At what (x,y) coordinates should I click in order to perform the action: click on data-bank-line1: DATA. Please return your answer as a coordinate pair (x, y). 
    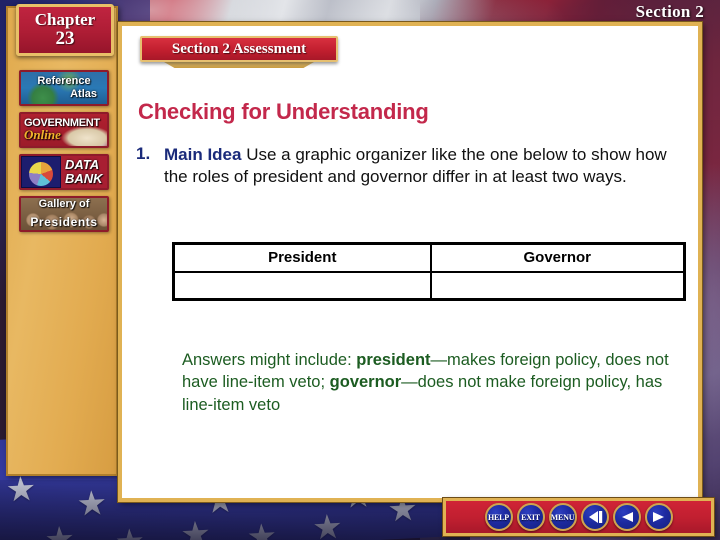
    Looking at the image, I should click on (82, 164).